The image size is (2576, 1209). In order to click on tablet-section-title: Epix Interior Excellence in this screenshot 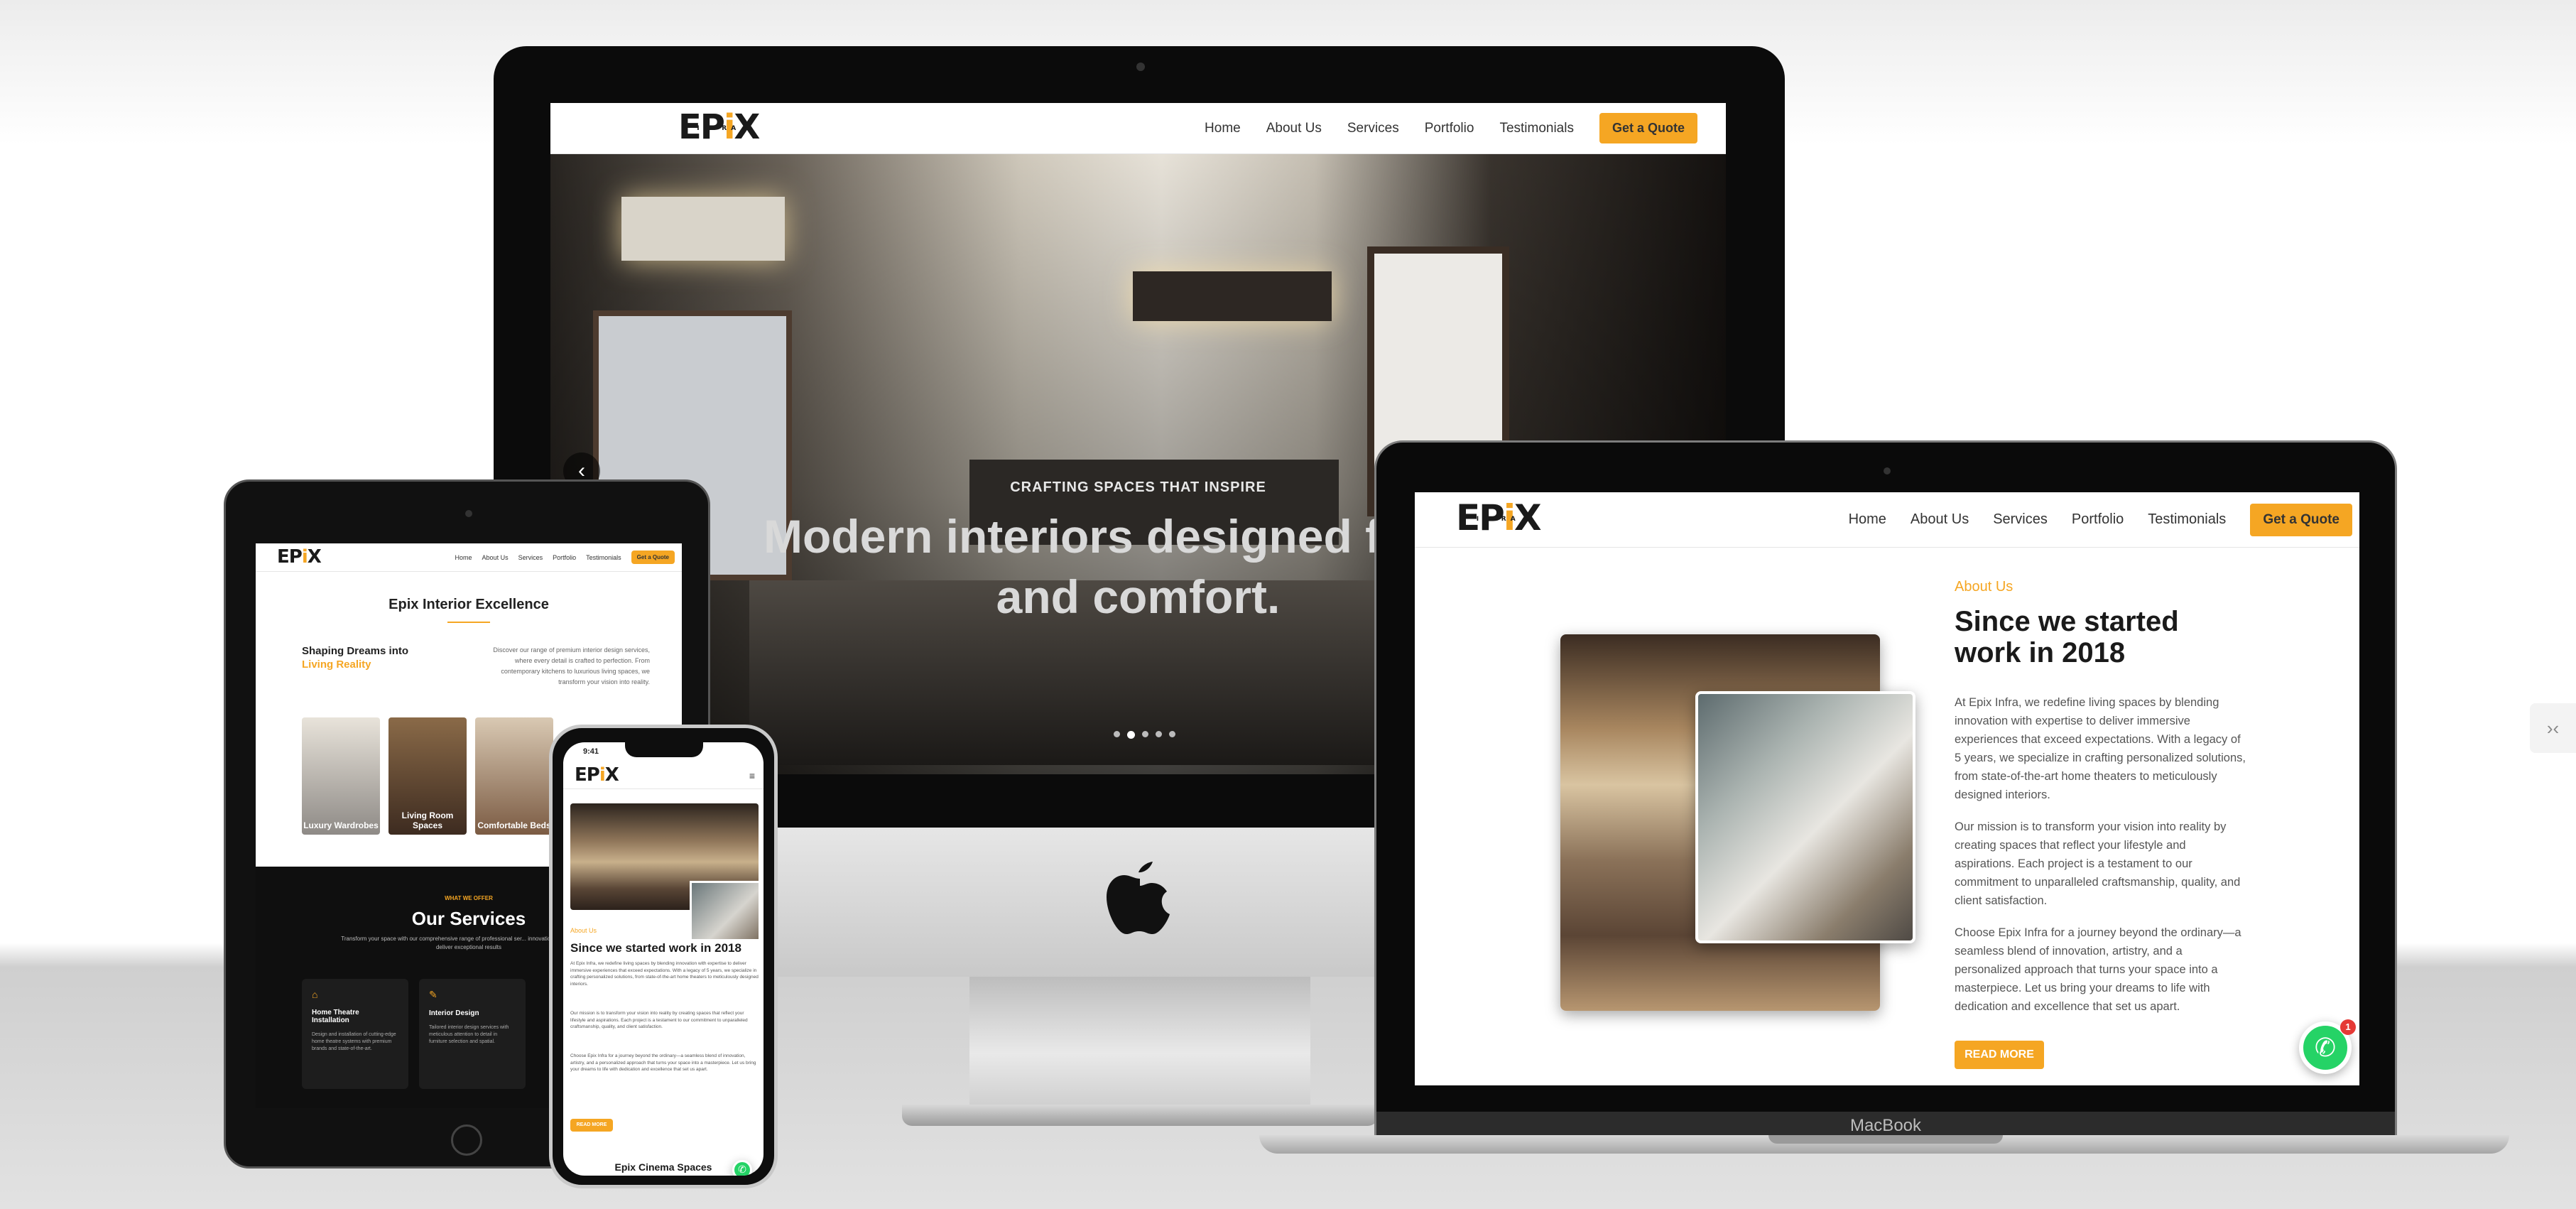, I will do `click(468, 604)`.